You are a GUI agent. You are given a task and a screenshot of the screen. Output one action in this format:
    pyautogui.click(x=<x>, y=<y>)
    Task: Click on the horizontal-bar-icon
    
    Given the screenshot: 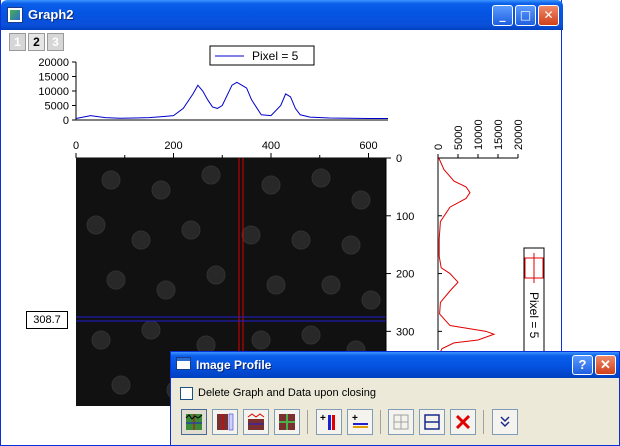 What is the action you would take?
    pyautogui.click(x=432, y=422)
    